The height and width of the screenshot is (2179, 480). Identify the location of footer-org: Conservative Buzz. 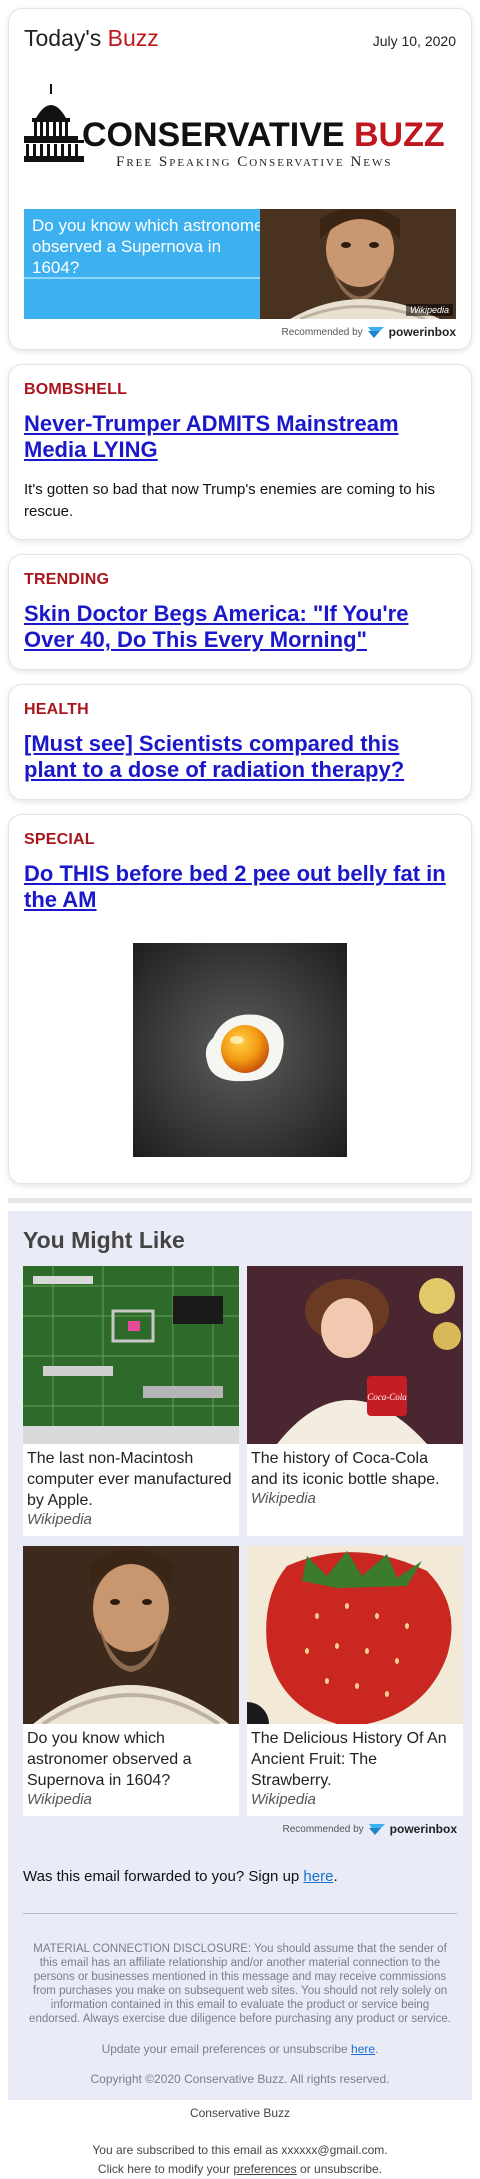
(240, 2113).